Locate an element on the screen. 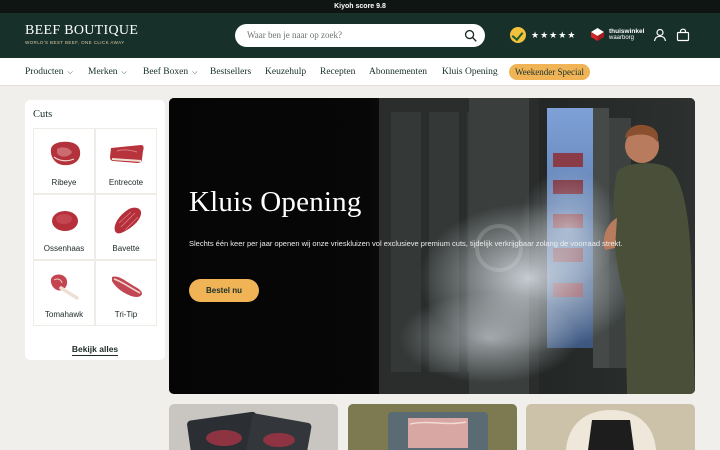 This screenshot has width=720, height=450. cart-icon is located at coordinates (683, 35).